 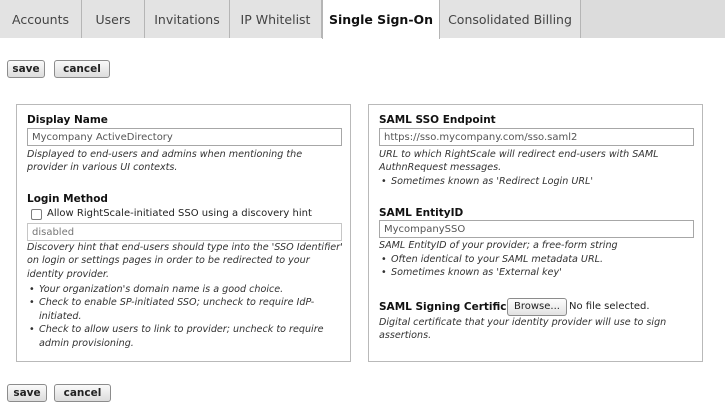 What do you see at coordinates (538, 273) in the screenshot?
I see `list-item: Sometimes known as 'External key'` at bounding box center [538, 273].